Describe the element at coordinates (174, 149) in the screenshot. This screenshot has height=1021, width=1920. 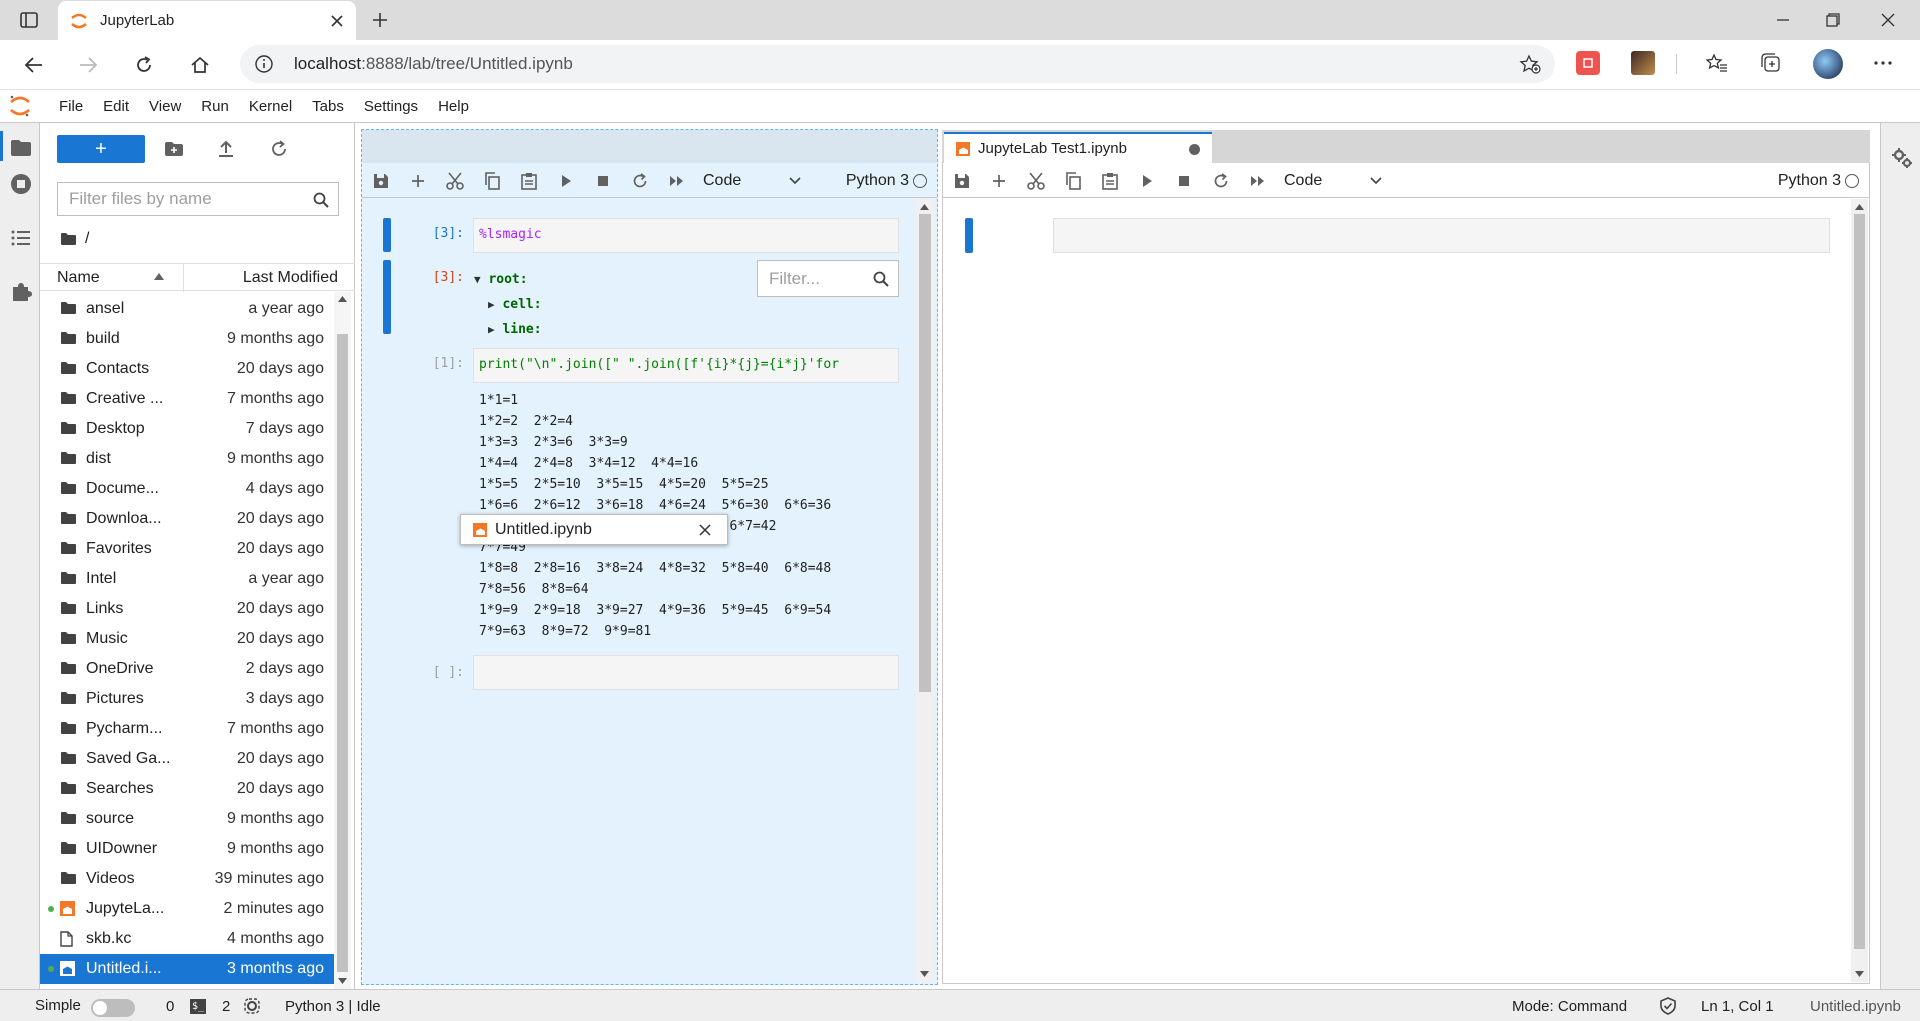
I see `new-folder-icon` at that location.